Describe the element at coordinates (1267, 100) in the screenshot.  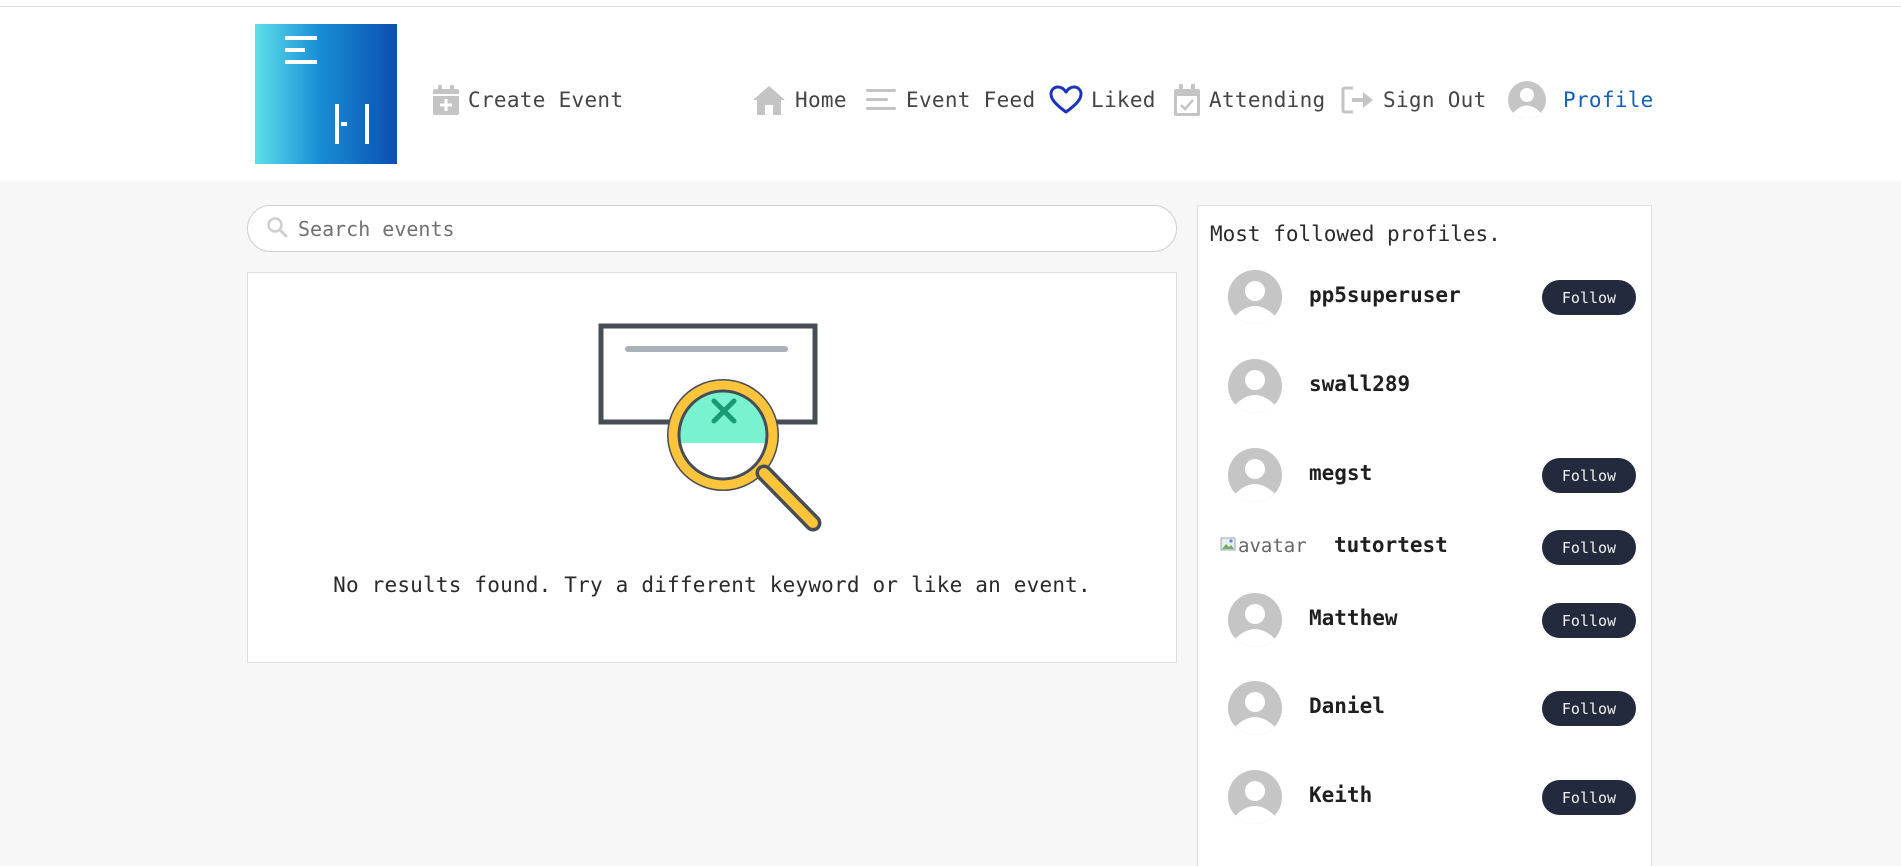
I see `nav-attending-label: Attending` at that location.